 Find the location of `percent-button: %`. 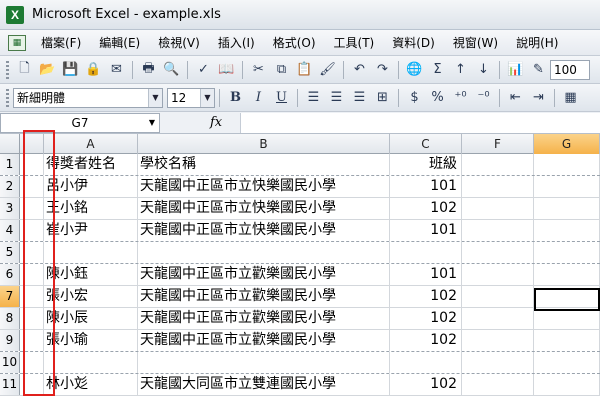

percent-button: % is located at coordinates (437, 97).